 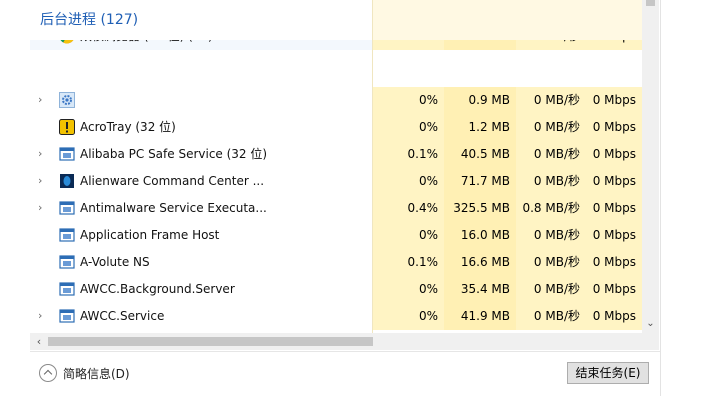 I want to click on vertical-scroll-thumb, so click(x=650, y=3).